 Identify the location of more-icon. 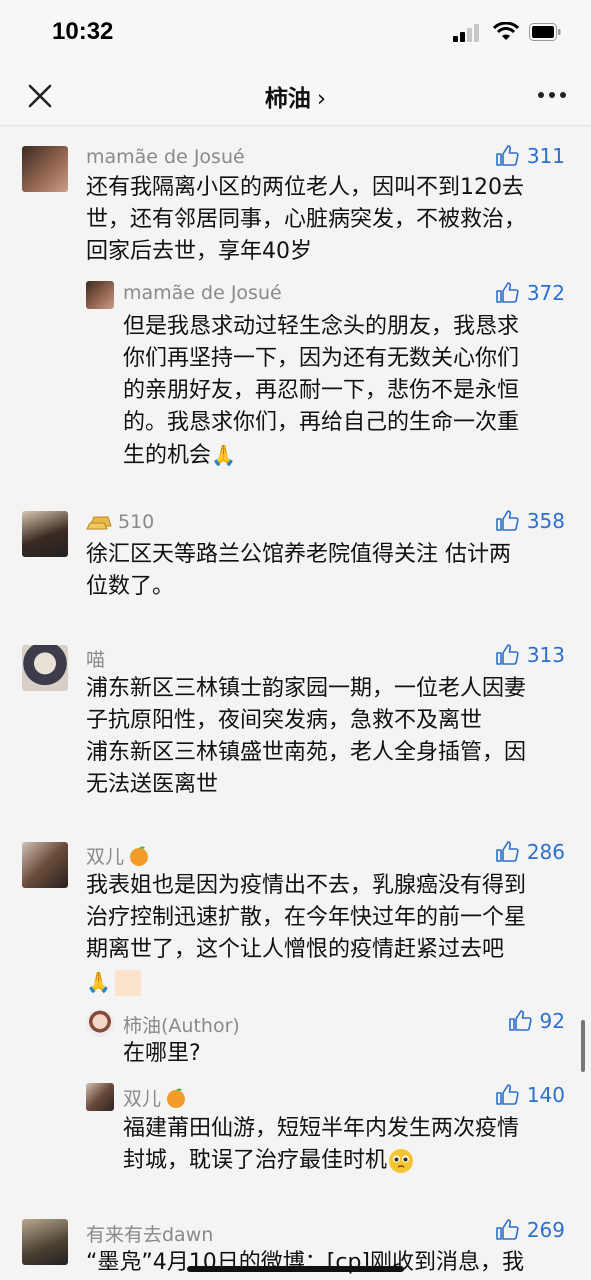
(552, 95).